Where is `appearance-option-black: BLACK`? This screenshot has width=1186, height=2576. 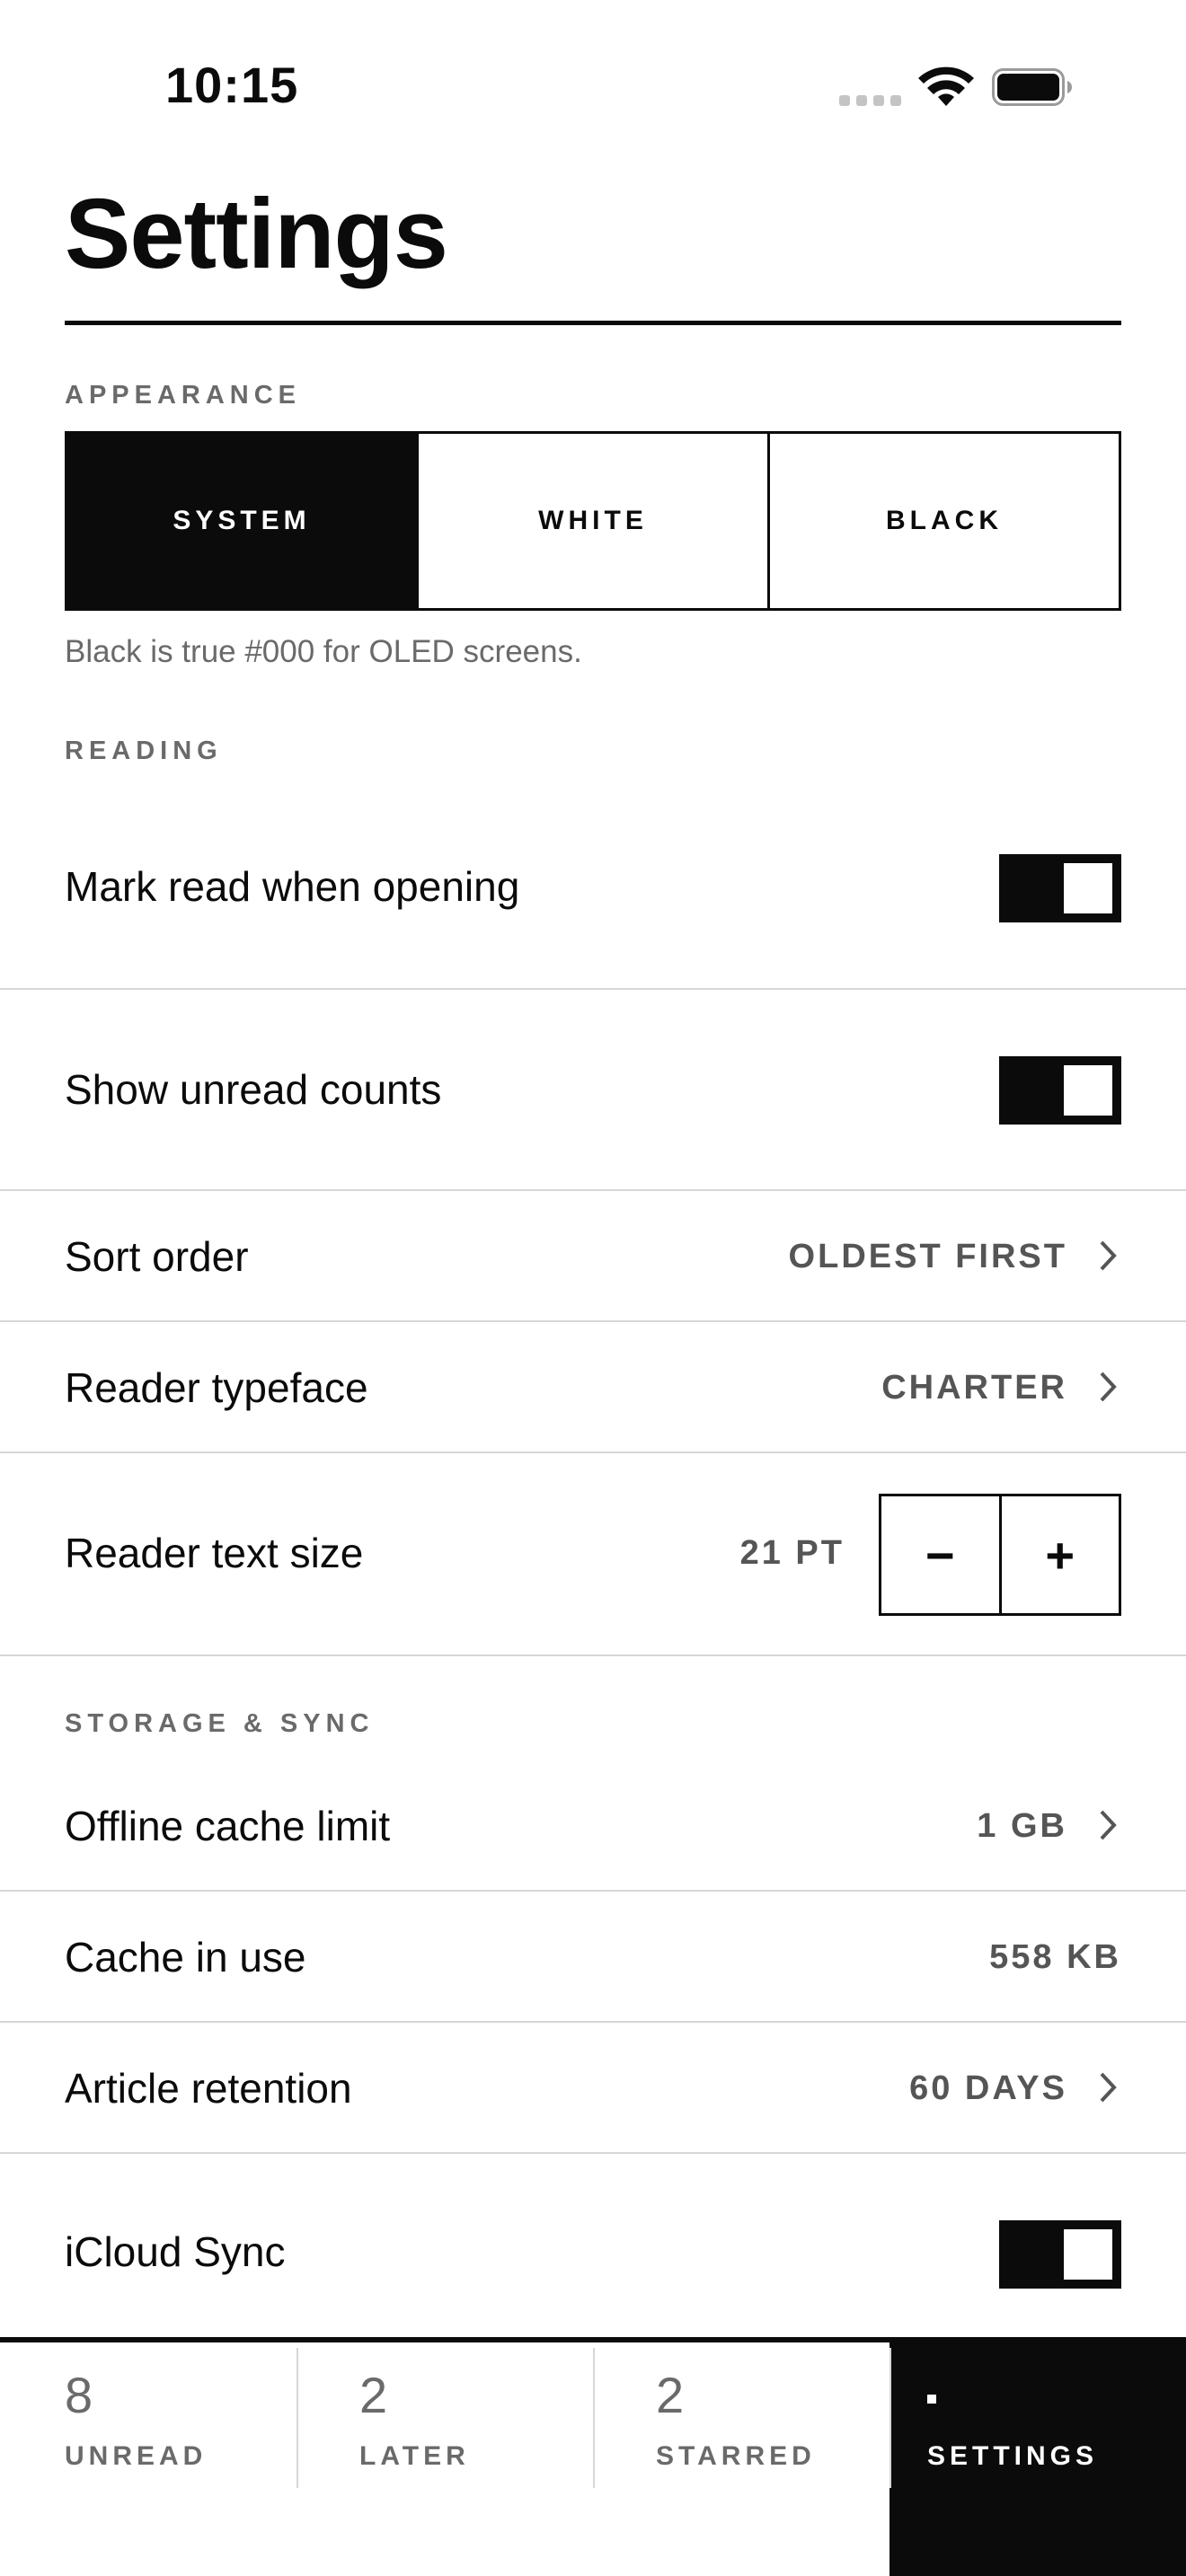
appearance-option-black: BLACK is located at coordinates (943, 521).